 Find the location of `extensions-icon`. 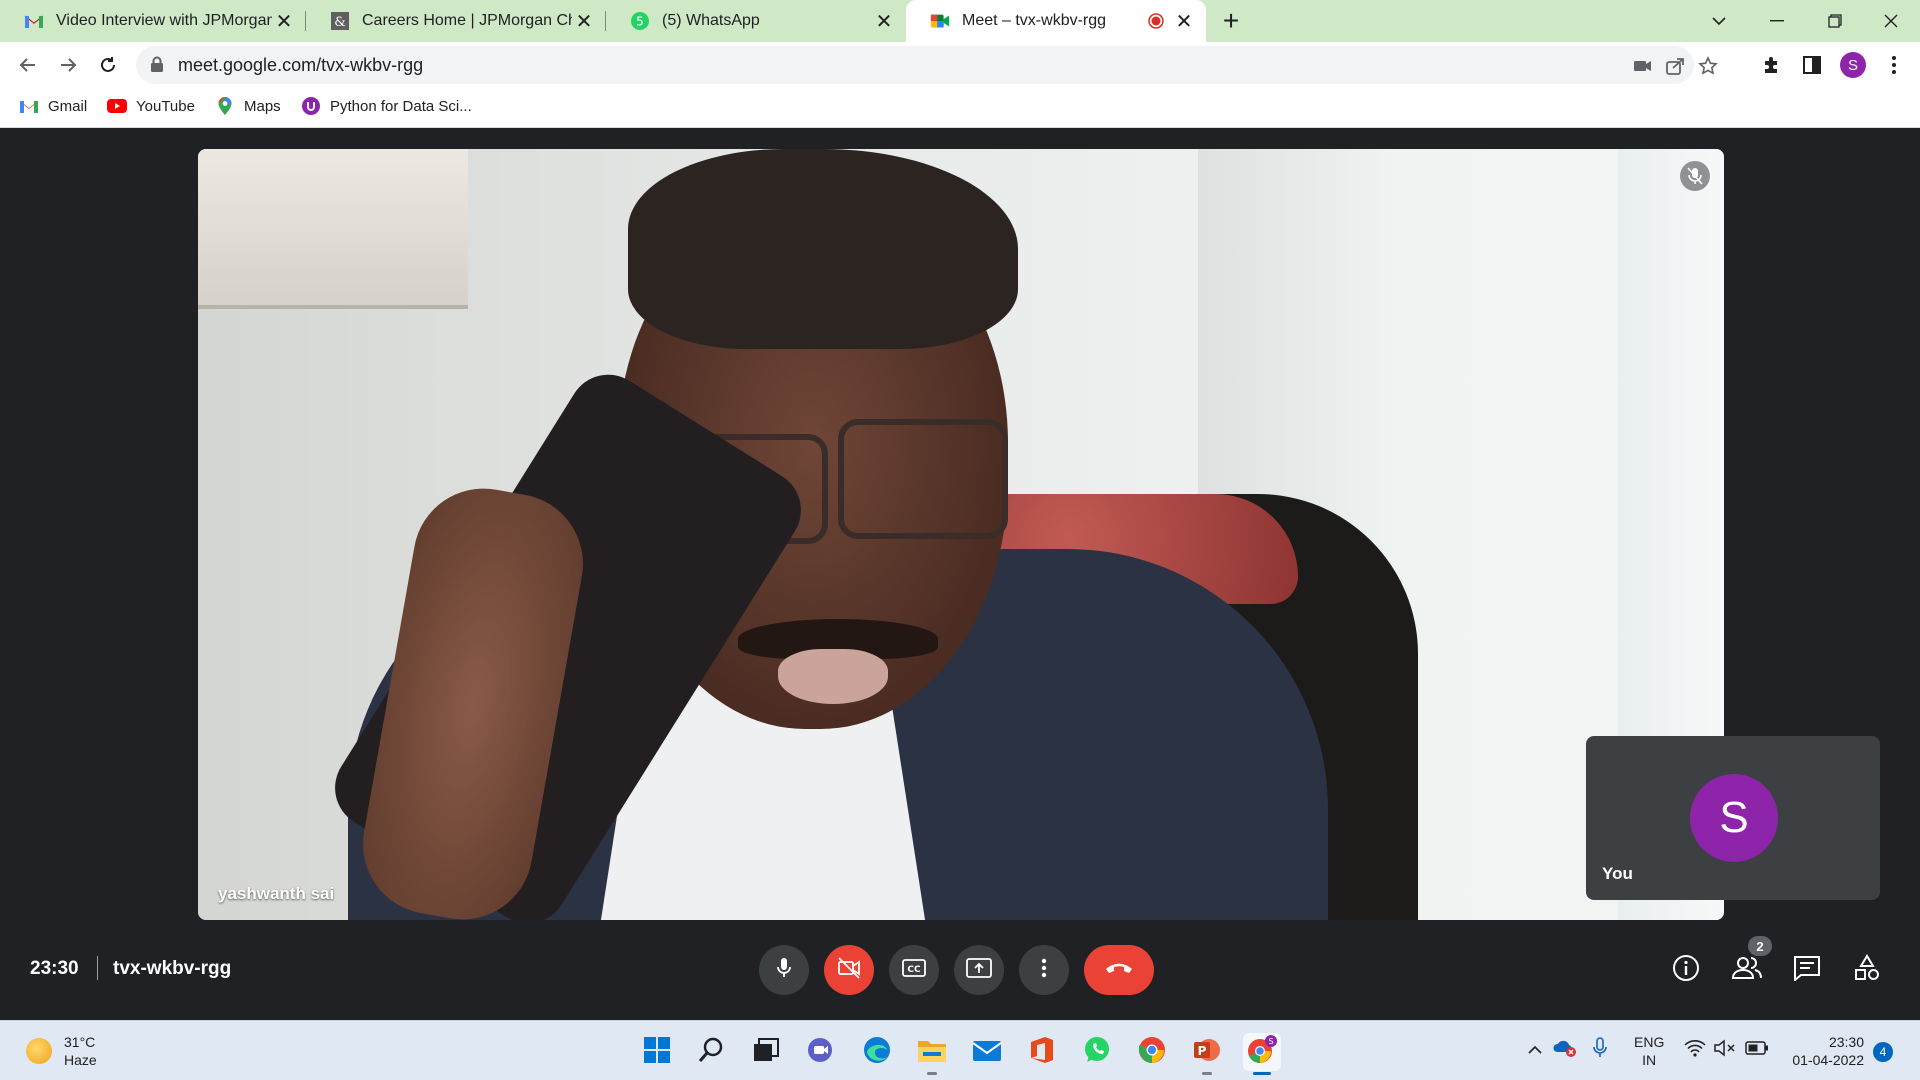

extensions-icon is located at coordinates (1772, 65).